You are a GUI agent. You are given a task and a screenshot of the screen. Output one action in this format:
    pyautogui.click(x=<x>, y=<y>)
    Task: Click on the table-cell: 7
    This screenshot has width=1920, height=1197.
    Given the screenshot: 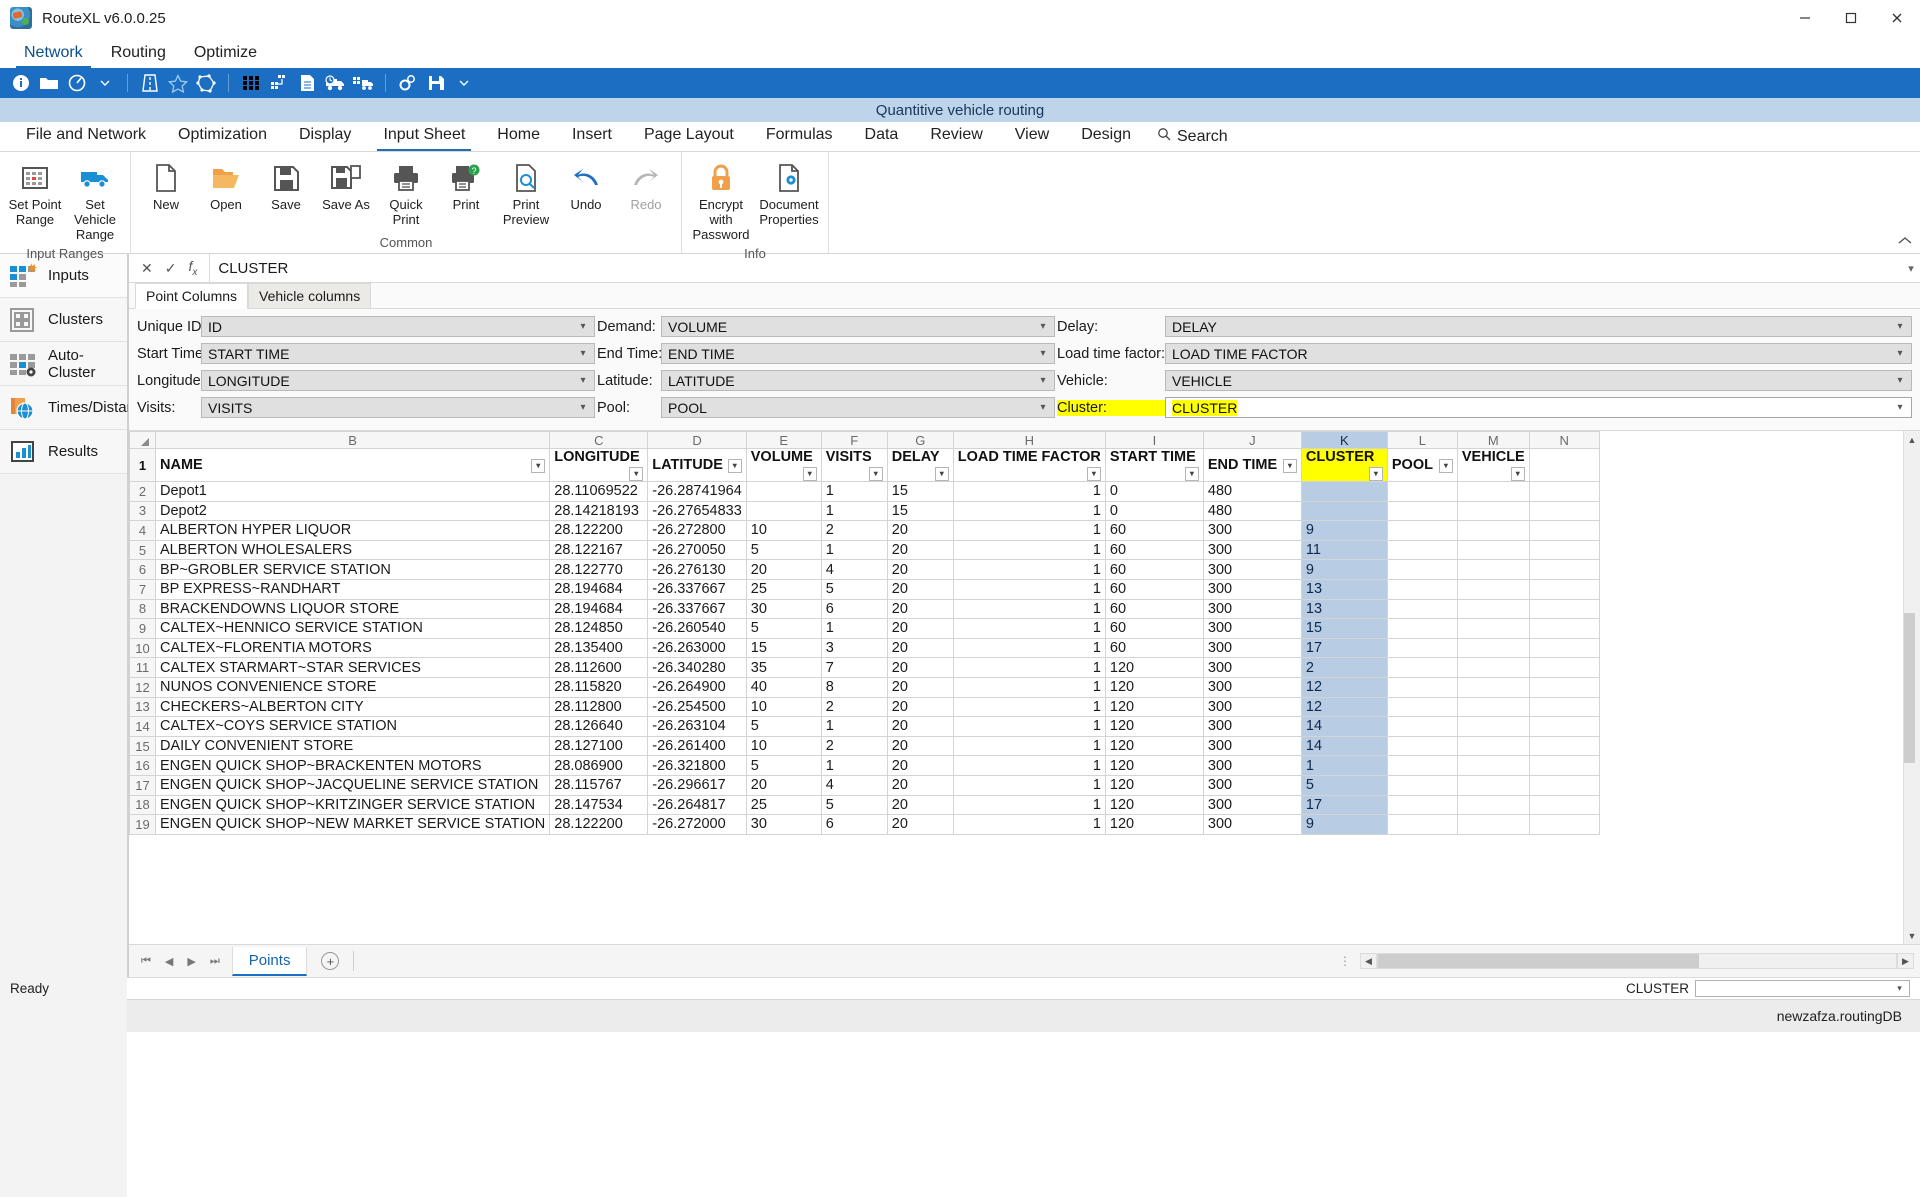 What is the action you would take?
    pyautogui.click(x=854, y=668)
    